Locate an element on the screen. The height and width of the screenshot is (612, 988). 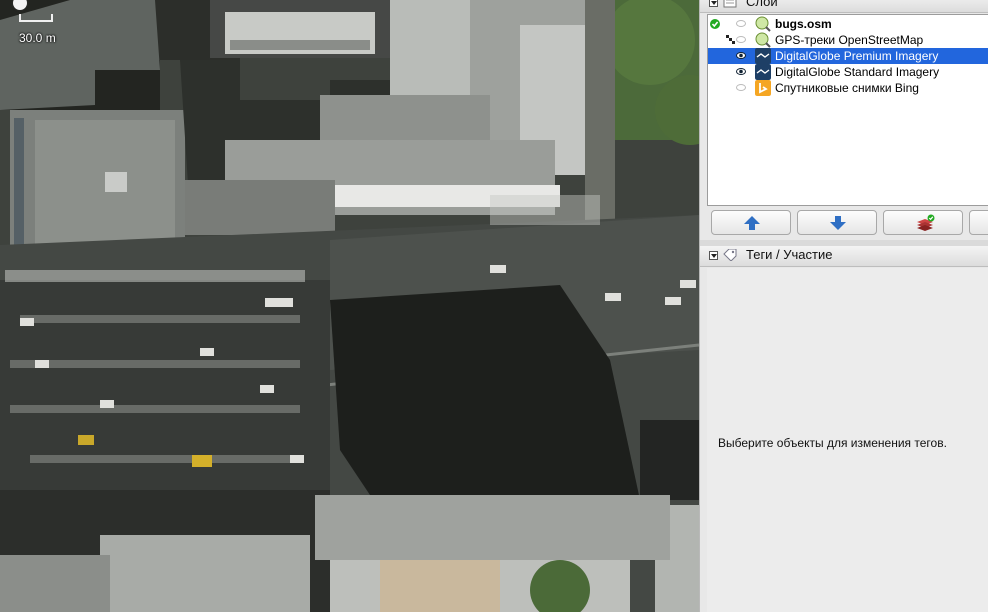
tree-connector-icon is located at coordinates (730, 39).